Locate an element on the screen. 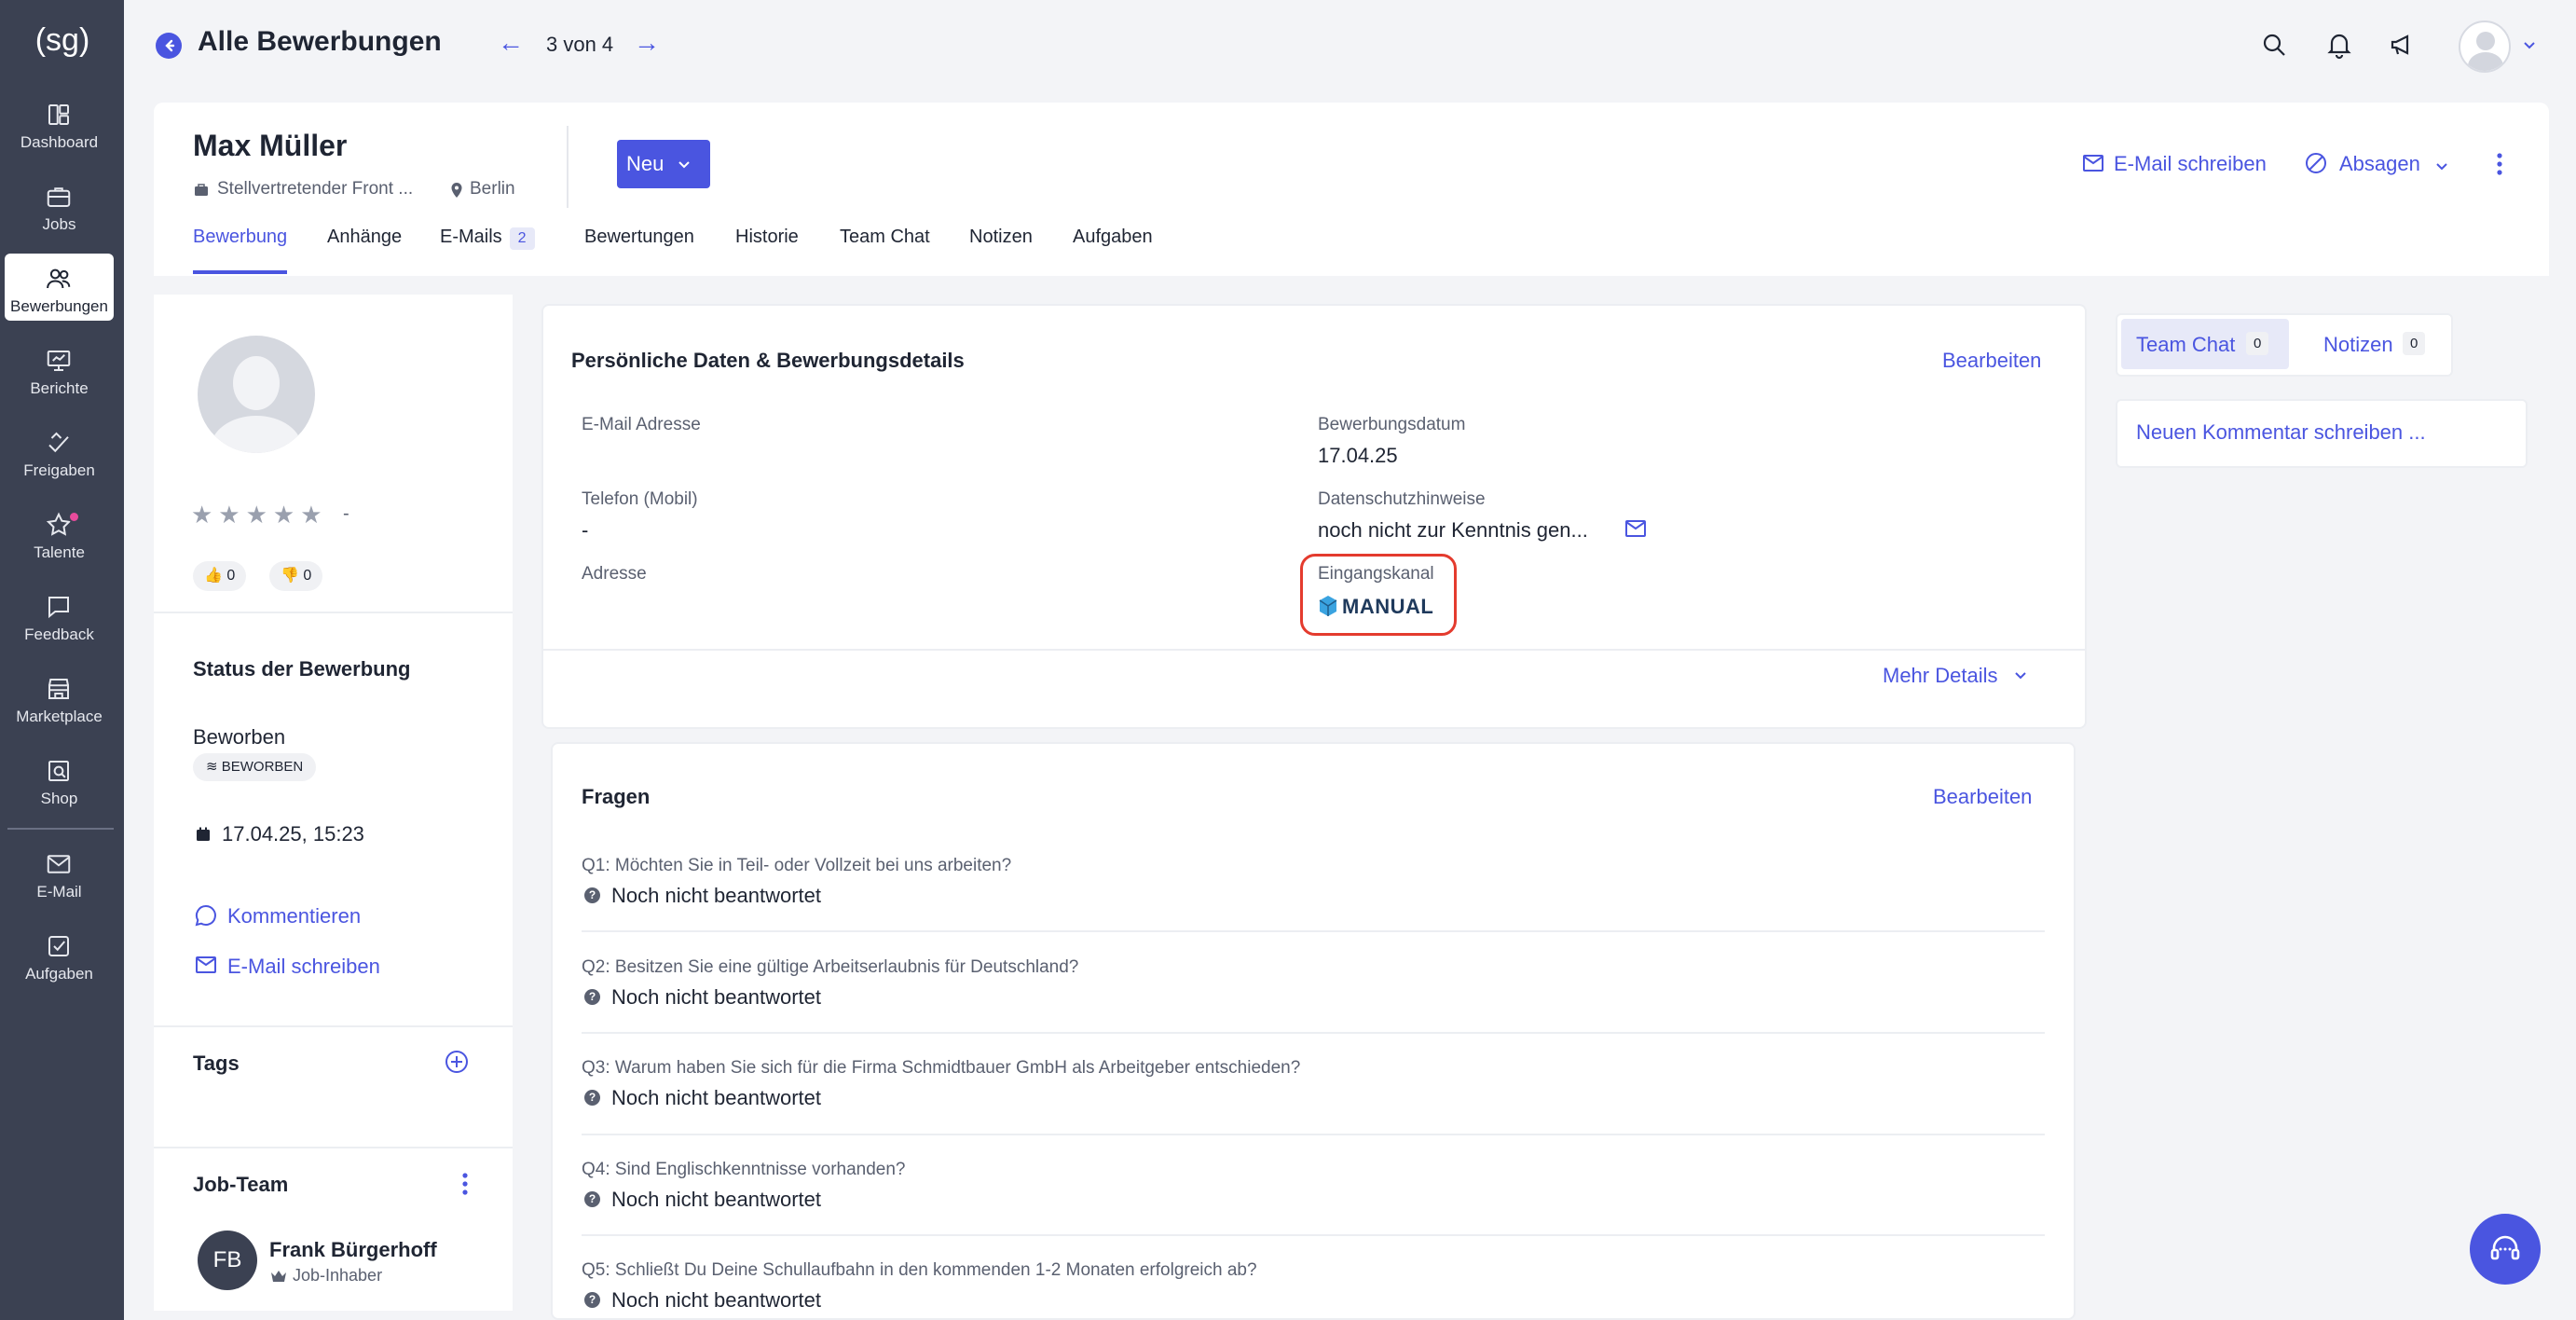 Image resolution: width=2576 pixels, height=1320 pixels. status-badge-label: BEWORBEN is located at coordinates (262, 767).